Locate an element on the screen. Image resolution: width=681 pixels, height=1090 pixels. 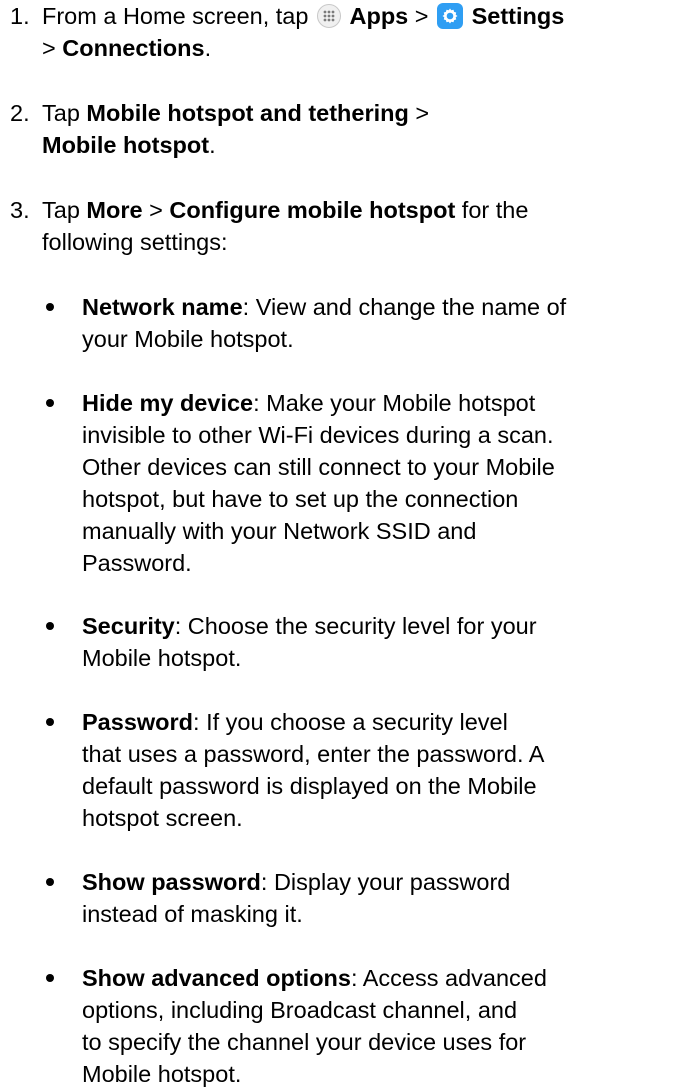
setting-text: : If you choose a security level is located at coordinates (350, 722).